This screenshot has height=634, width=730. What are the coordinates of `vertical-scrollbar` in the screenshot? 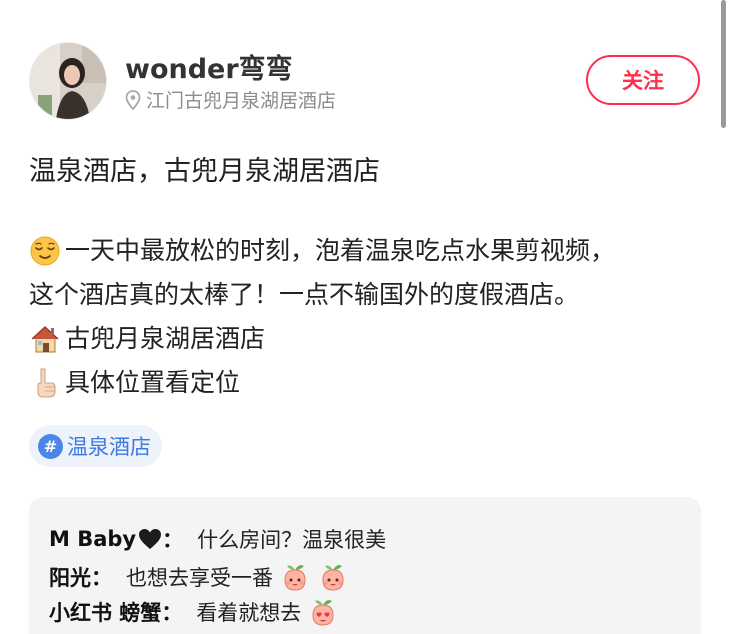 It's located at (723, 64).